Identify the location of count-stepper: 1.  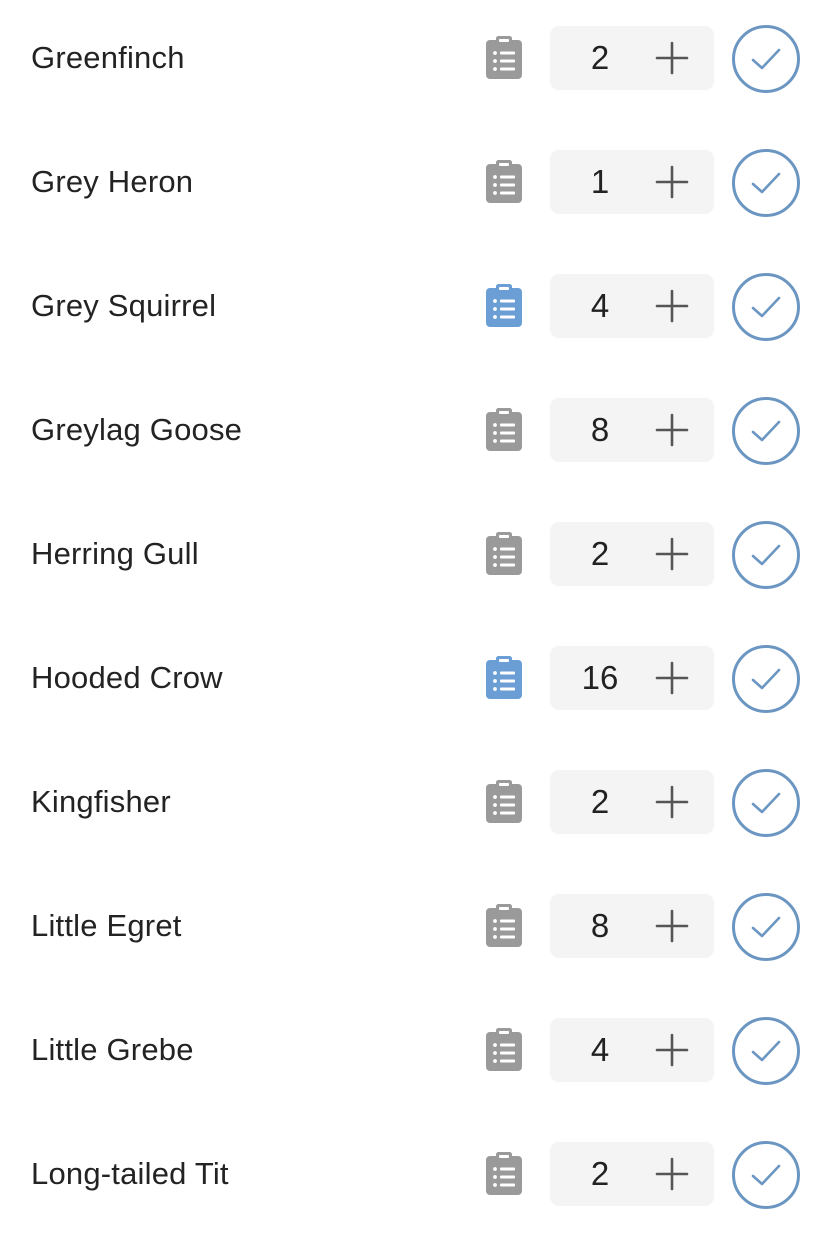
(632, 182).